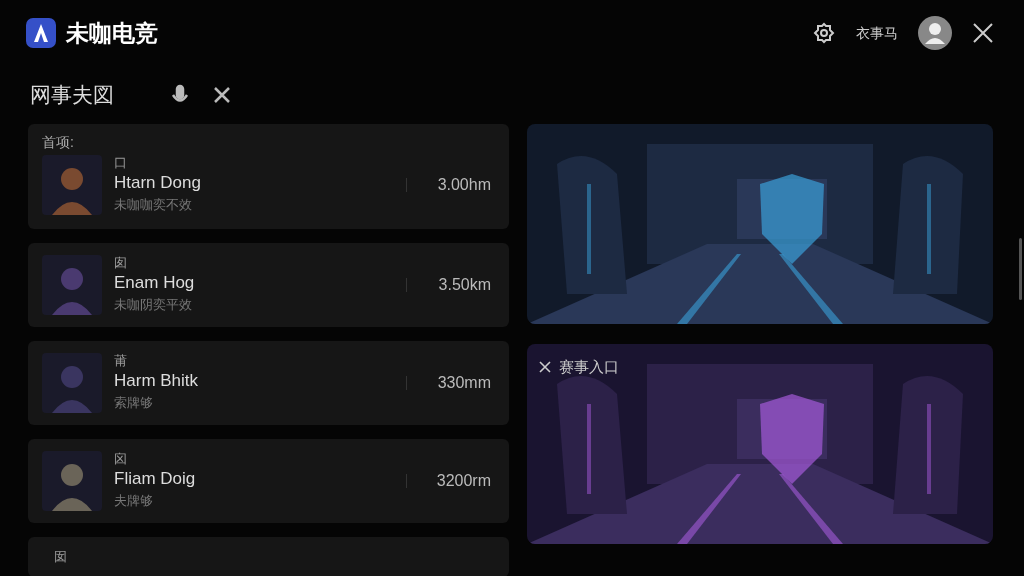  What do you see at coordinates (158, 183) in the screenshot?
I see `player-name: Htarn Dong` at bounding box center [158, 183].